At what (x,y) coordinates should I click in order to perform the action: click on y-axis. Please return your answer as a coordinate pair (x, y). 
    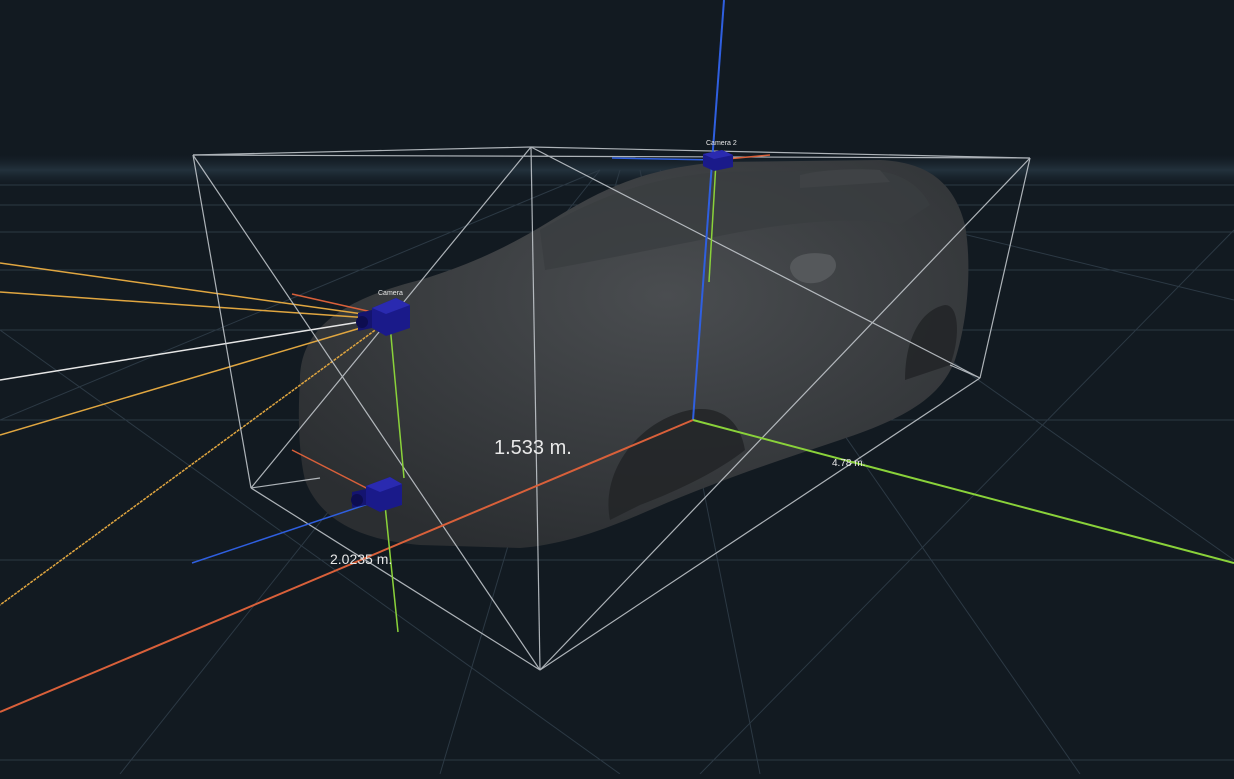
    Looking at the image, I should click on (963, 491).